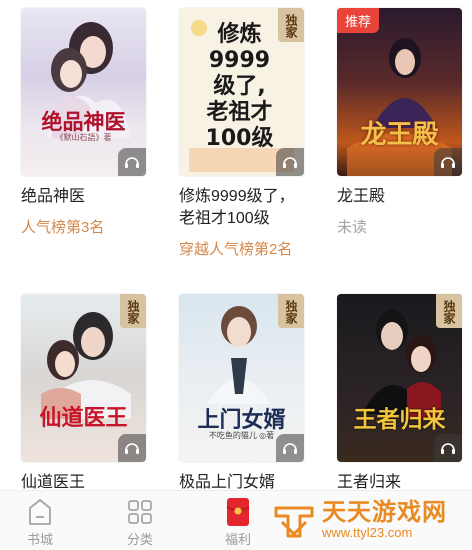  I want to click on watermark-name: 天天游戏网, so click(384, 512).